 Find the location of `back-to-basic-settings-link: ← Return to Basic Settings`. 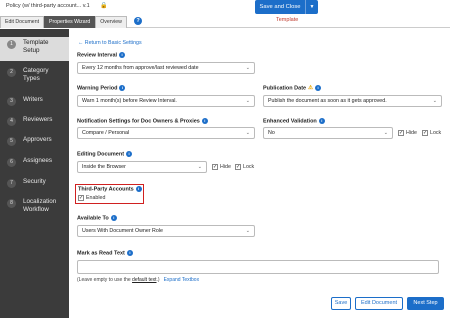

back-to-basic-settings-link: ← Return to Basic Settings is located at coordinates (110, 43).